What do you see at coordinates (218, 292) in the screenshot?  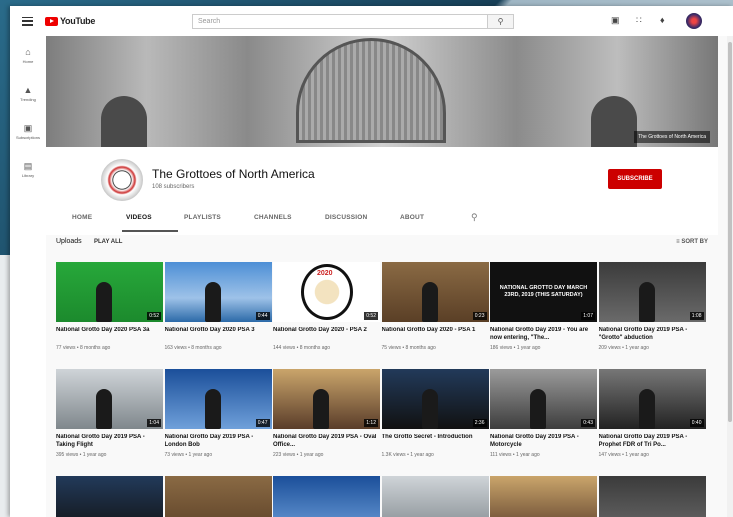 I see `video-thumbnail: 0:44` at bounding box center [218, 292].